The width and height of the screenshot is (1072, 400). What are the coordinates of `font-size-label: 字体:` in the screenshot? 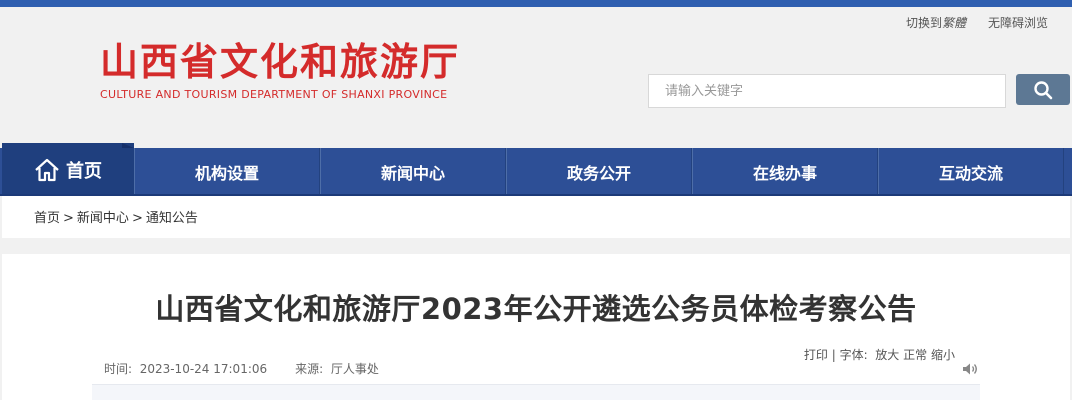 It's located at (853, 355).